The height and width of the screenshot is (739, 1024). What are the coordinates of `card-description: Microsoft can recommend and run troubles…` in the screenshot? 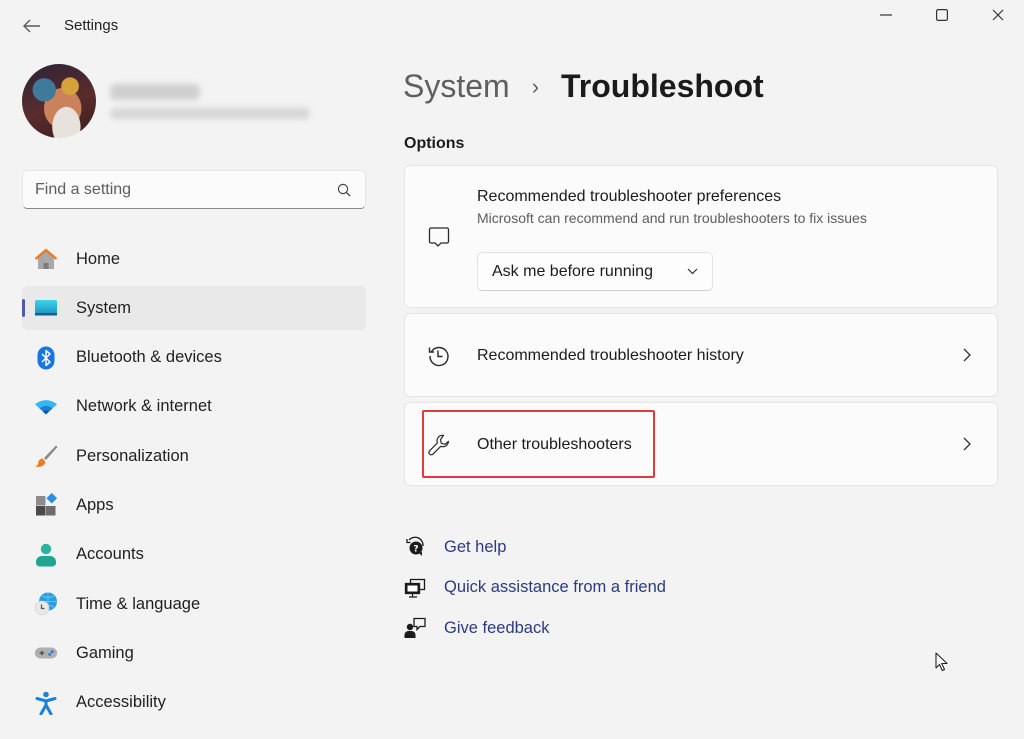 It's located at (672, 218).